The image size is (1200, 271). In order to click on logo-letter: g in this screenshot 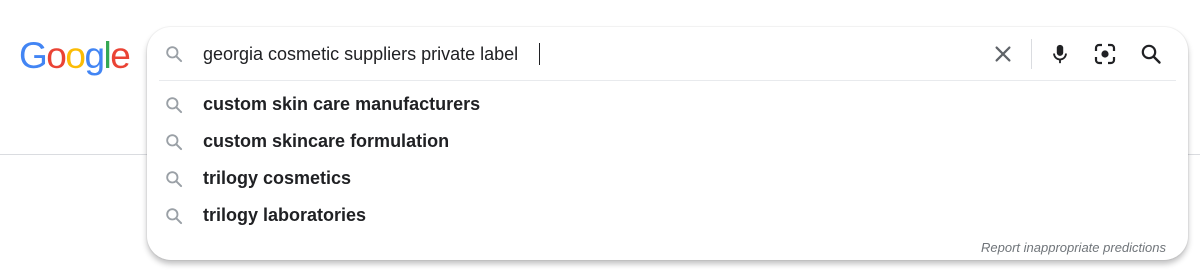, I will do `click(94, 55)`.